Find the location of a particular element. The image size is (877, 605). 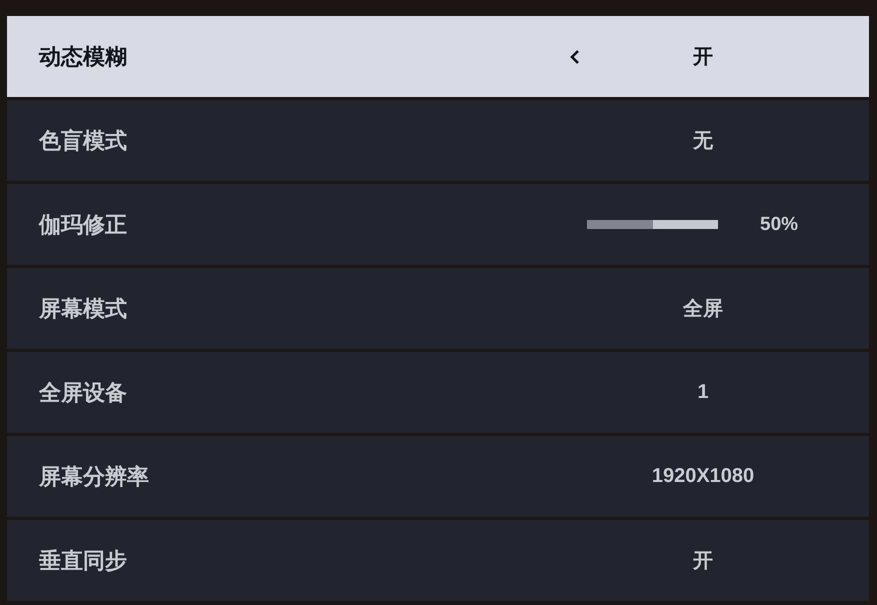

setting-label: 垂直同步 is located at coordinates (83, 562).